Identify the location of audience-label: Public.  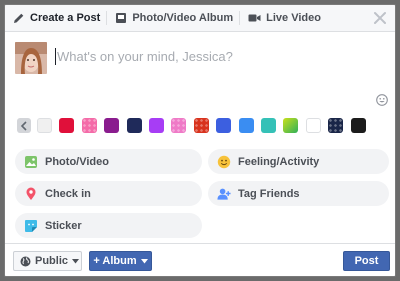
(52, 261).